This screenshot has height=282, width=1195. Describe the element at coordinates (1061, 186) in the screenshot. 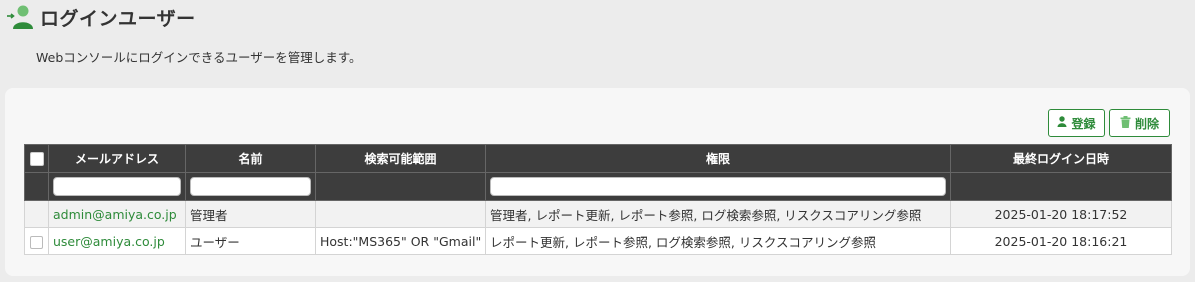

I see `filter-cell-last-login` at that location.